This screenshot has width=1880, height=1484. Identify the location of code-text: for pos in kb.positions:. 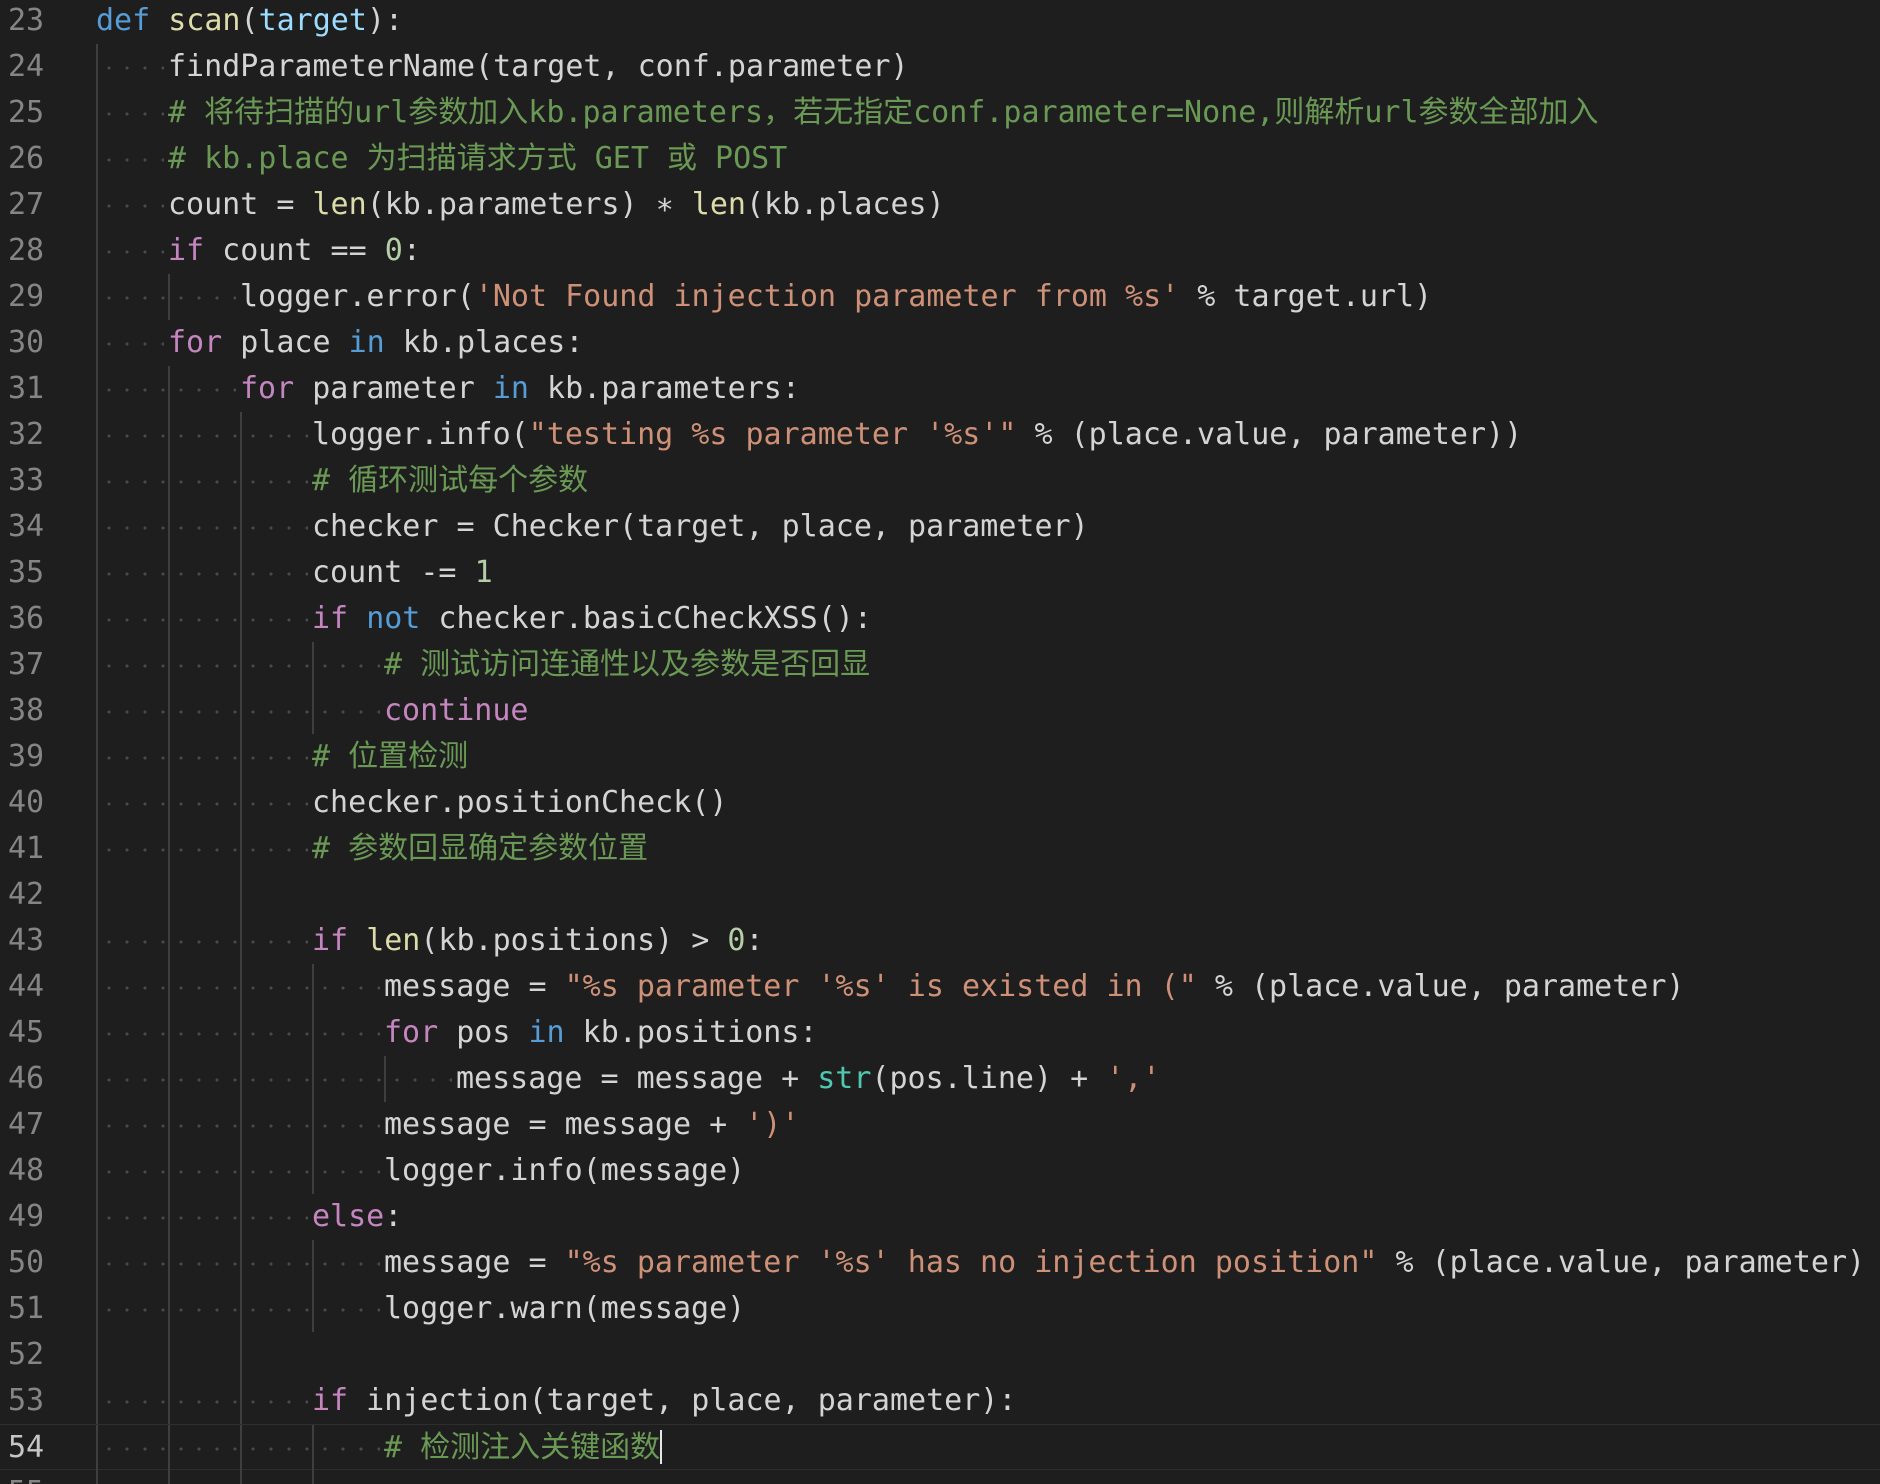
(601, 1033).